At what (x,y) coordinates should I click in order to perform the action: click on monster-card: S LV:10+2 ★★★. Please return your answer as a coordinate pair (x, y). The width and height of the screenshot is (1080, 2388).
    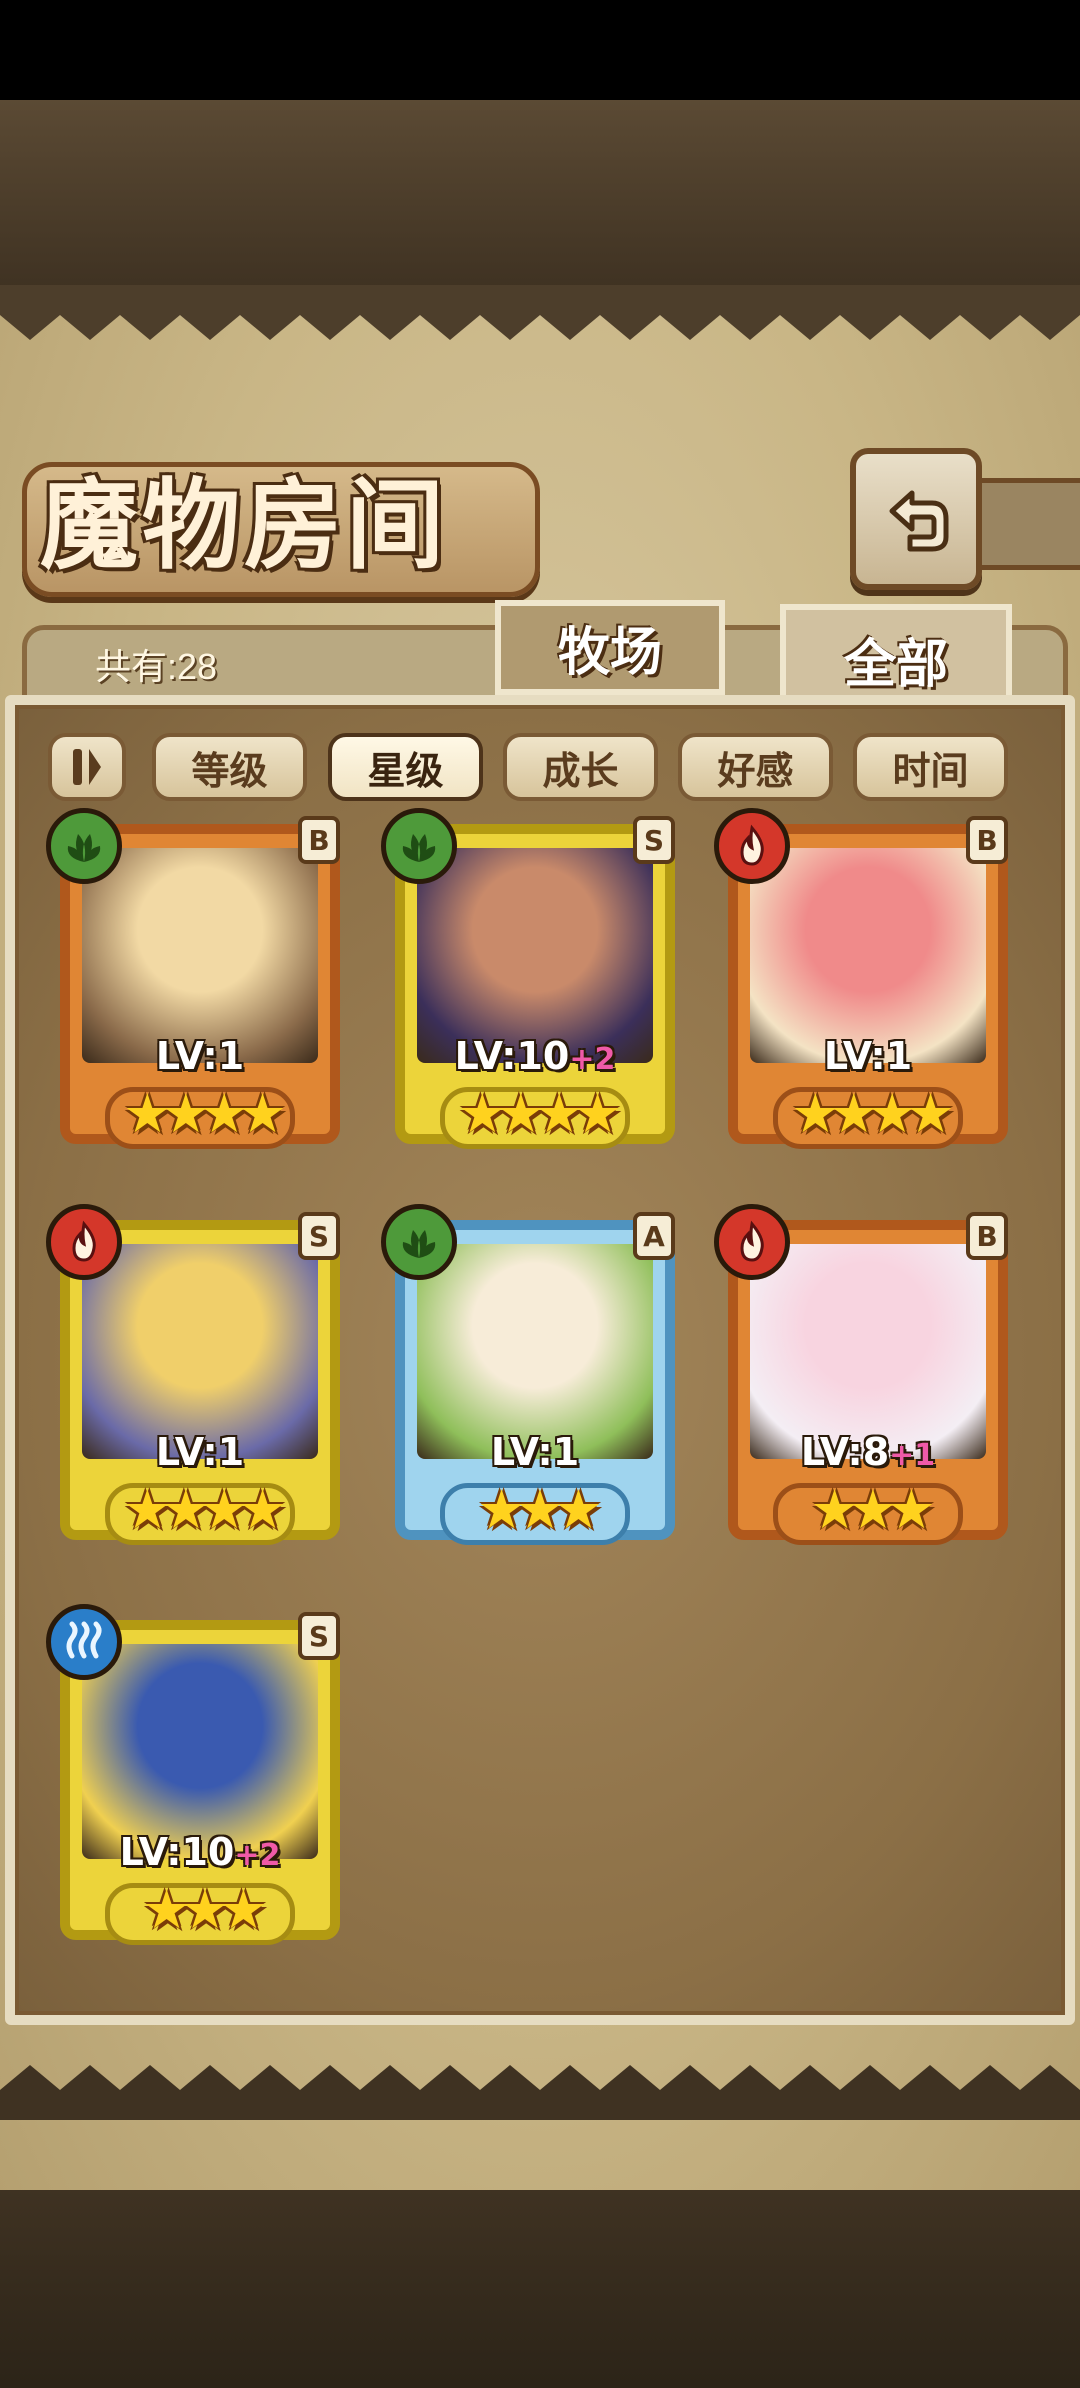
    Looking at the image, I should click on (198, 1781).